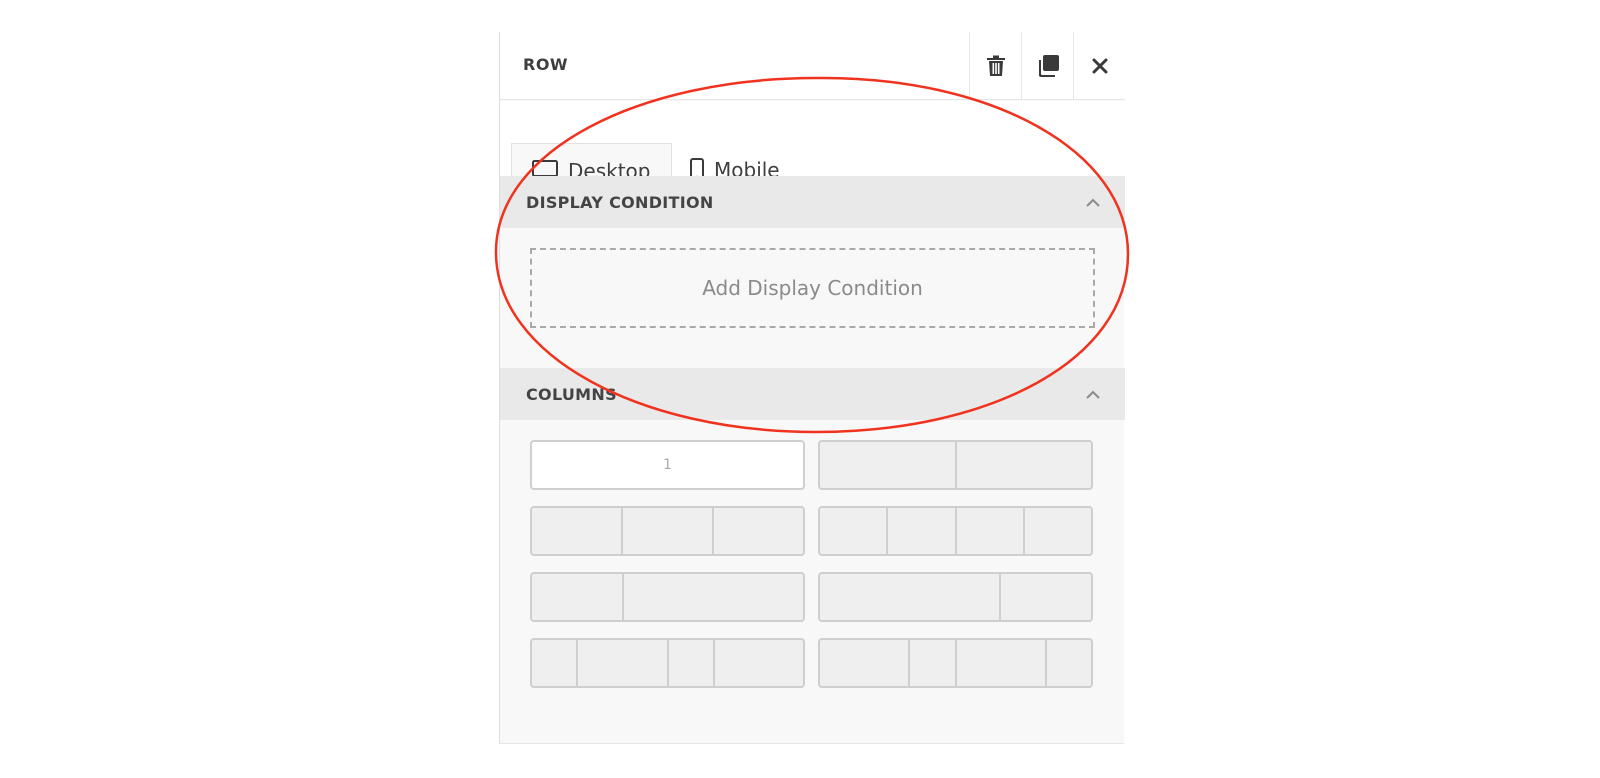 The height and width of the screenshot is (778, 1600). What do you see at coordinates (812, 202) in the screenshot?
I see `display-condition-header: DISPLAY CONDITION` at bounding box center [812, 202].